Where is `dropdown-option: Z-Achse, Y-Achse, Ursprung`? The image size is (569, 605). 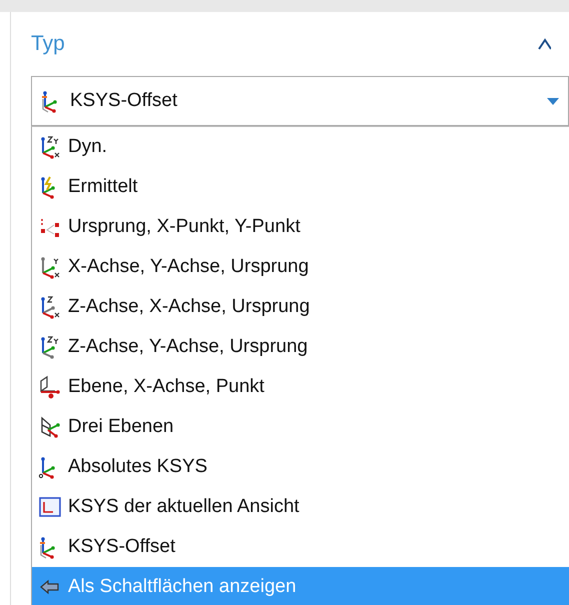
dropdown-option: Z-Achse, Y-Achse, Ursprung is located at coordinates (300, 347).